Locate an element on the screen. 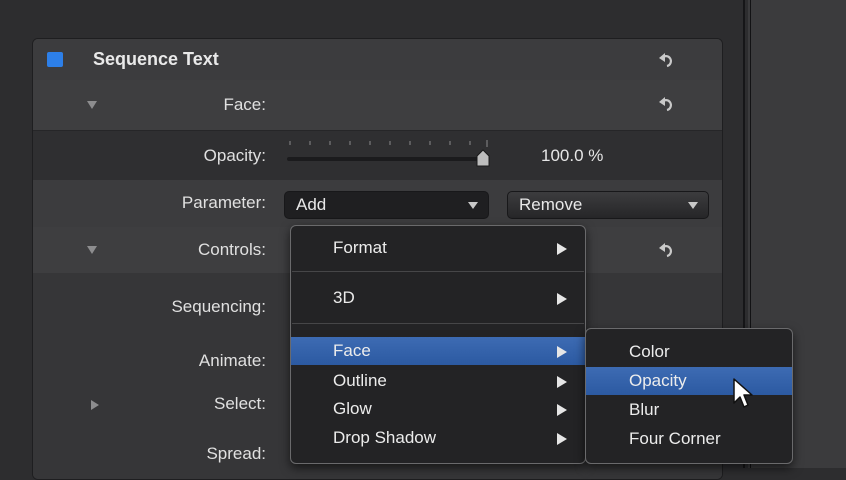  enable-checkbox is located at coordinates (55, 59).